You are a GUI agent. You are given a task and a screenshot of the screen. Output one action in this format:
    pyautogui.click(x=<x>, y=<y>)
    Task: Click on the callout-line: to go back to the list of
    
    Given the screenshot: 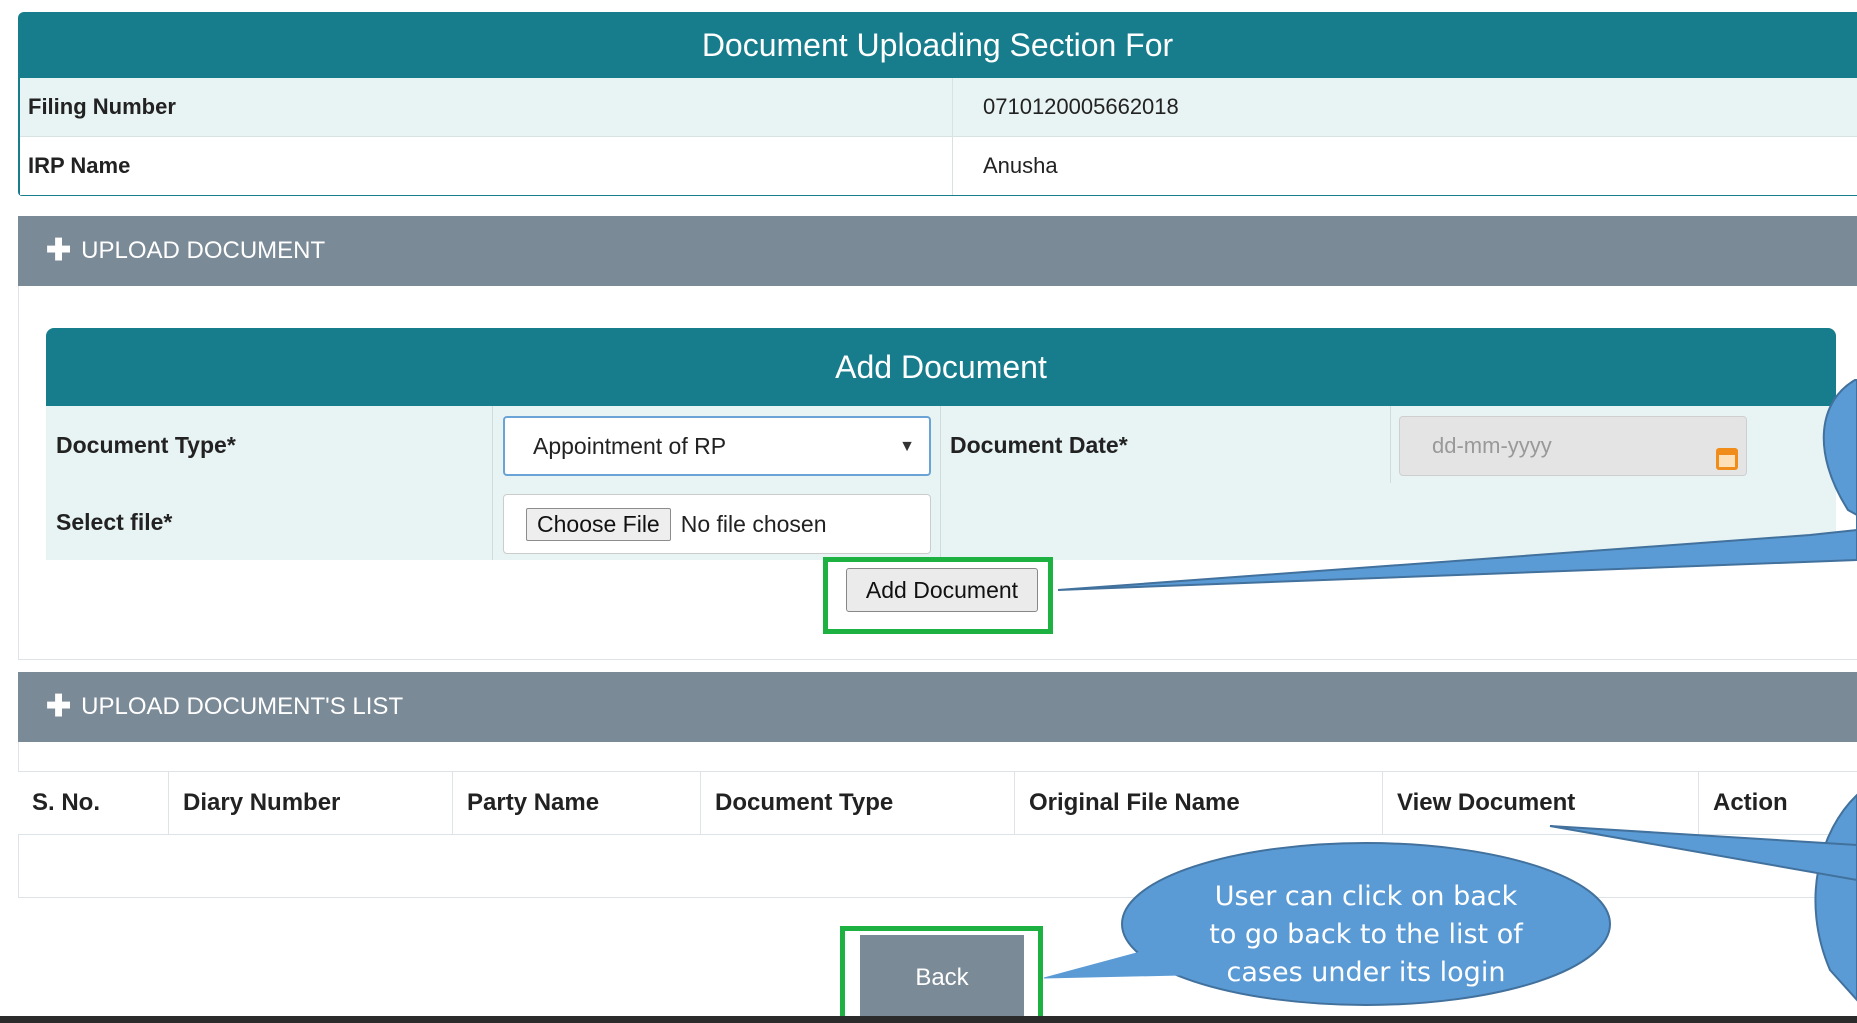 What is the action you would take?
    pyautogui.click(x=1366, y=934)
    